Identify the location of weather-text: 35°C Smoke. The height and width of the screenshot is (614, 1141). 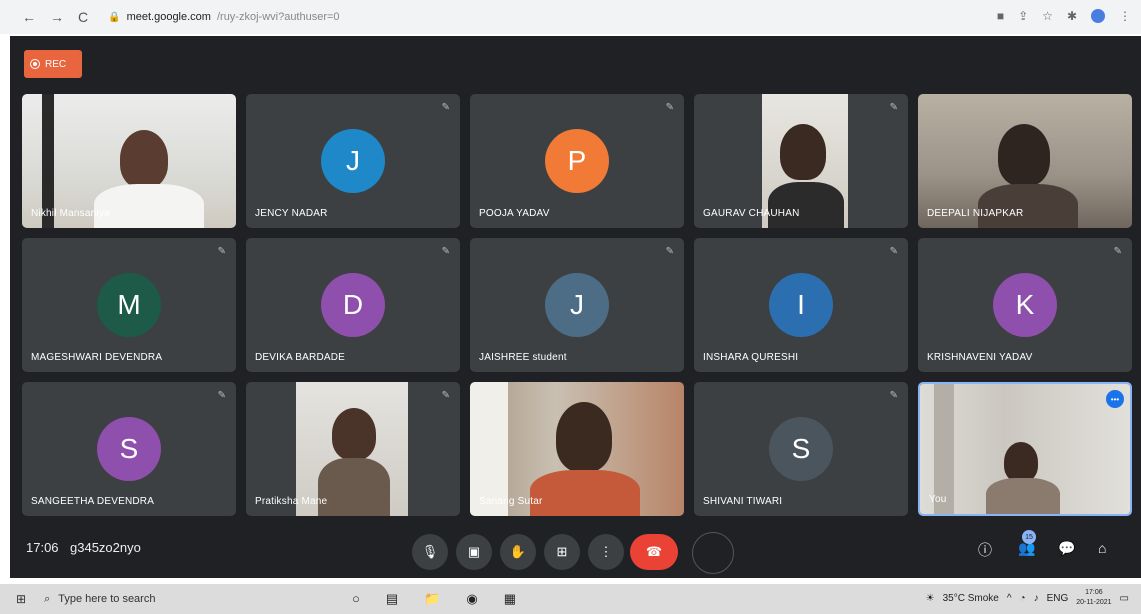
(971, 598).